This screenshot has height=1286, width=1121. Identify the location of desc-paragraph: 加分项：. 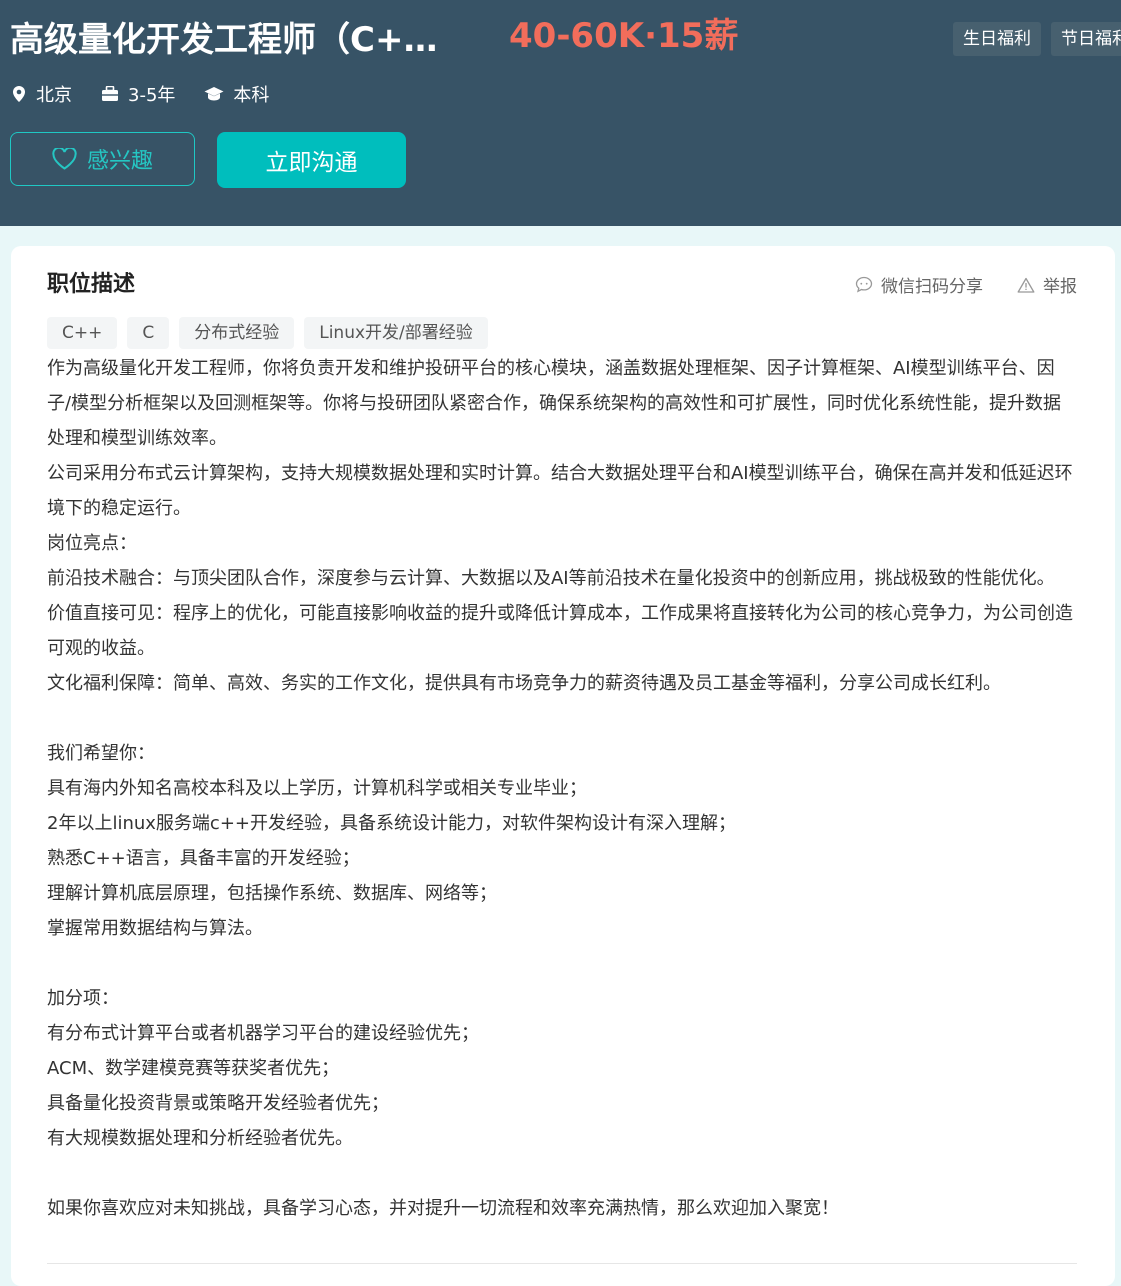
(83, 998).